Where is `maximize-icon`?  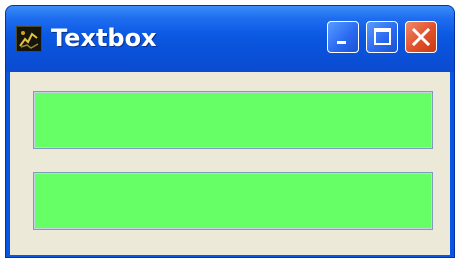 maximize-icon is located at coordinates (382, 36).